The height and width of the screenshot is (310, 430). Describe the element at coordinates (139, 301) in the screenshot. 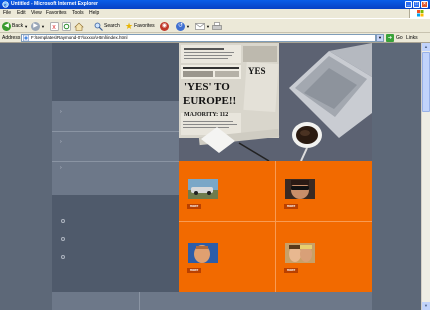

I see `footer-divider` at that location.